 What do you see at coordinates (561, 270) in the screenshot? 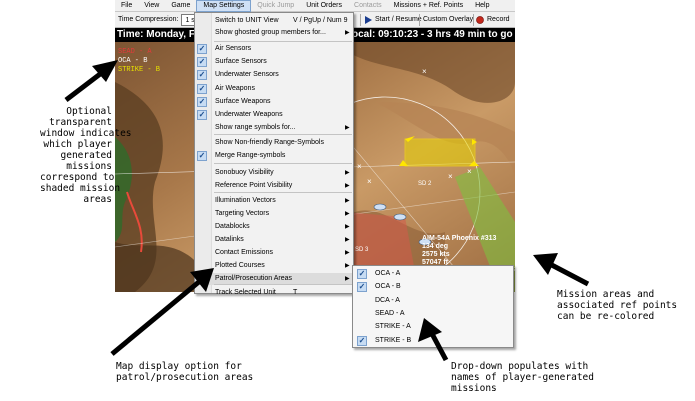
I see `arrow-to-mission-area` at bounding box center [561, 270].